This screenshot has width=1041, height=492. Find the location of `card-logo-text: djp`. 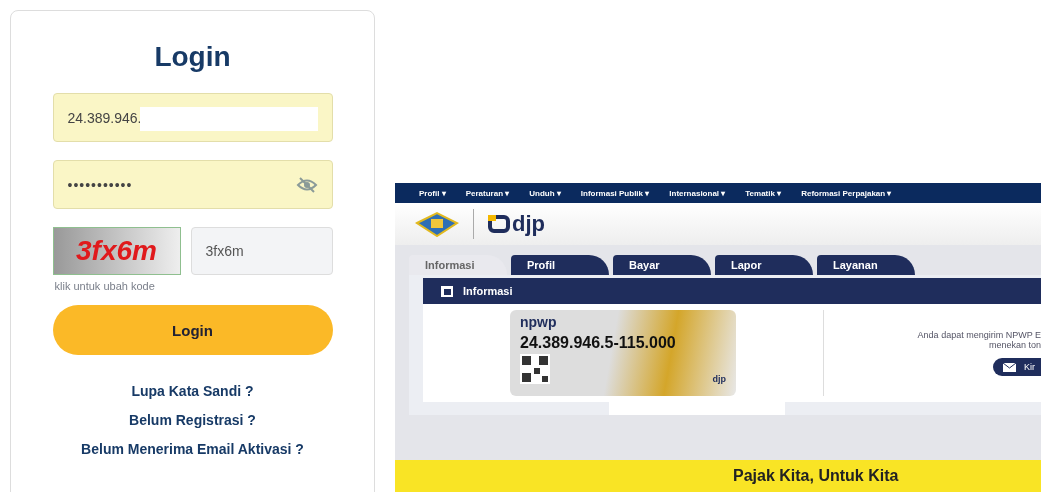

card-logo-text: djp is located at coordinates (719, 379).